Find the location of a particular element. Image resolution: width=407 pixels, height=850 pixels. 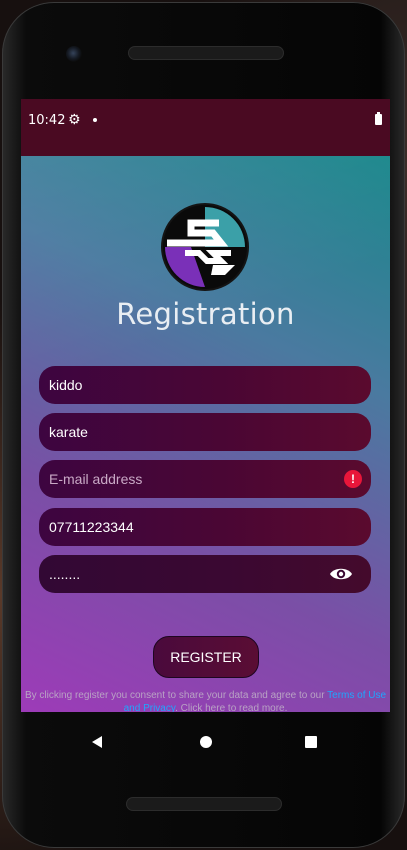

password-field is located at coordinates (205, 574).